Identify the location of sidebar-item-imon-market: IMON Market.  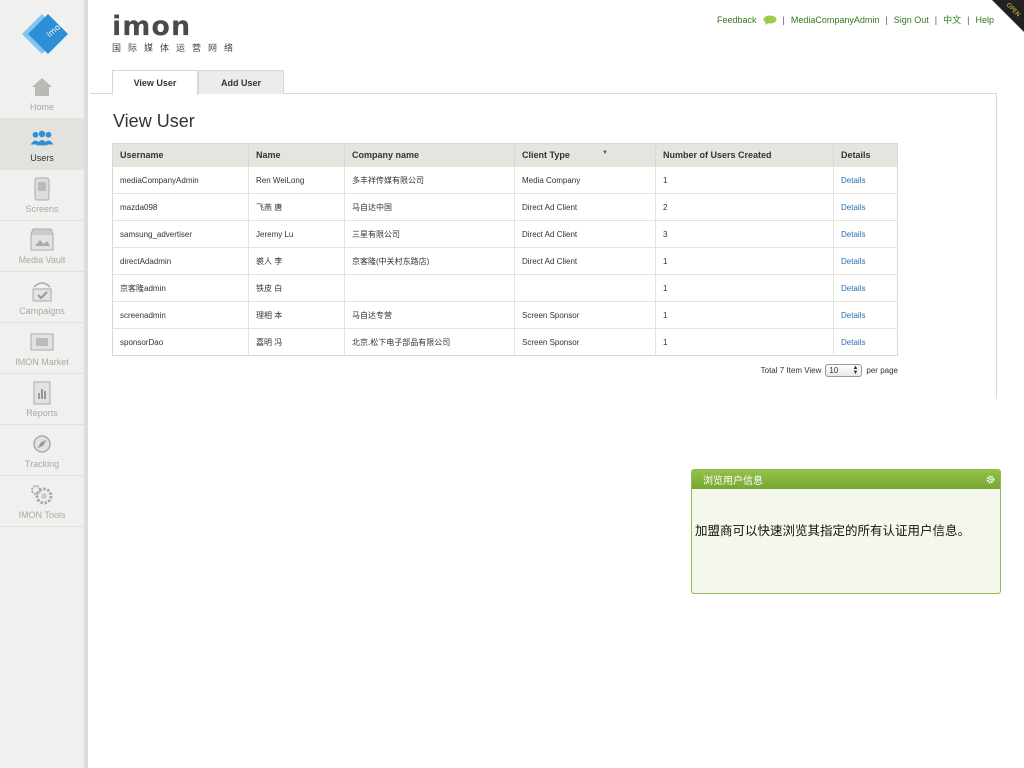
(42, 348).